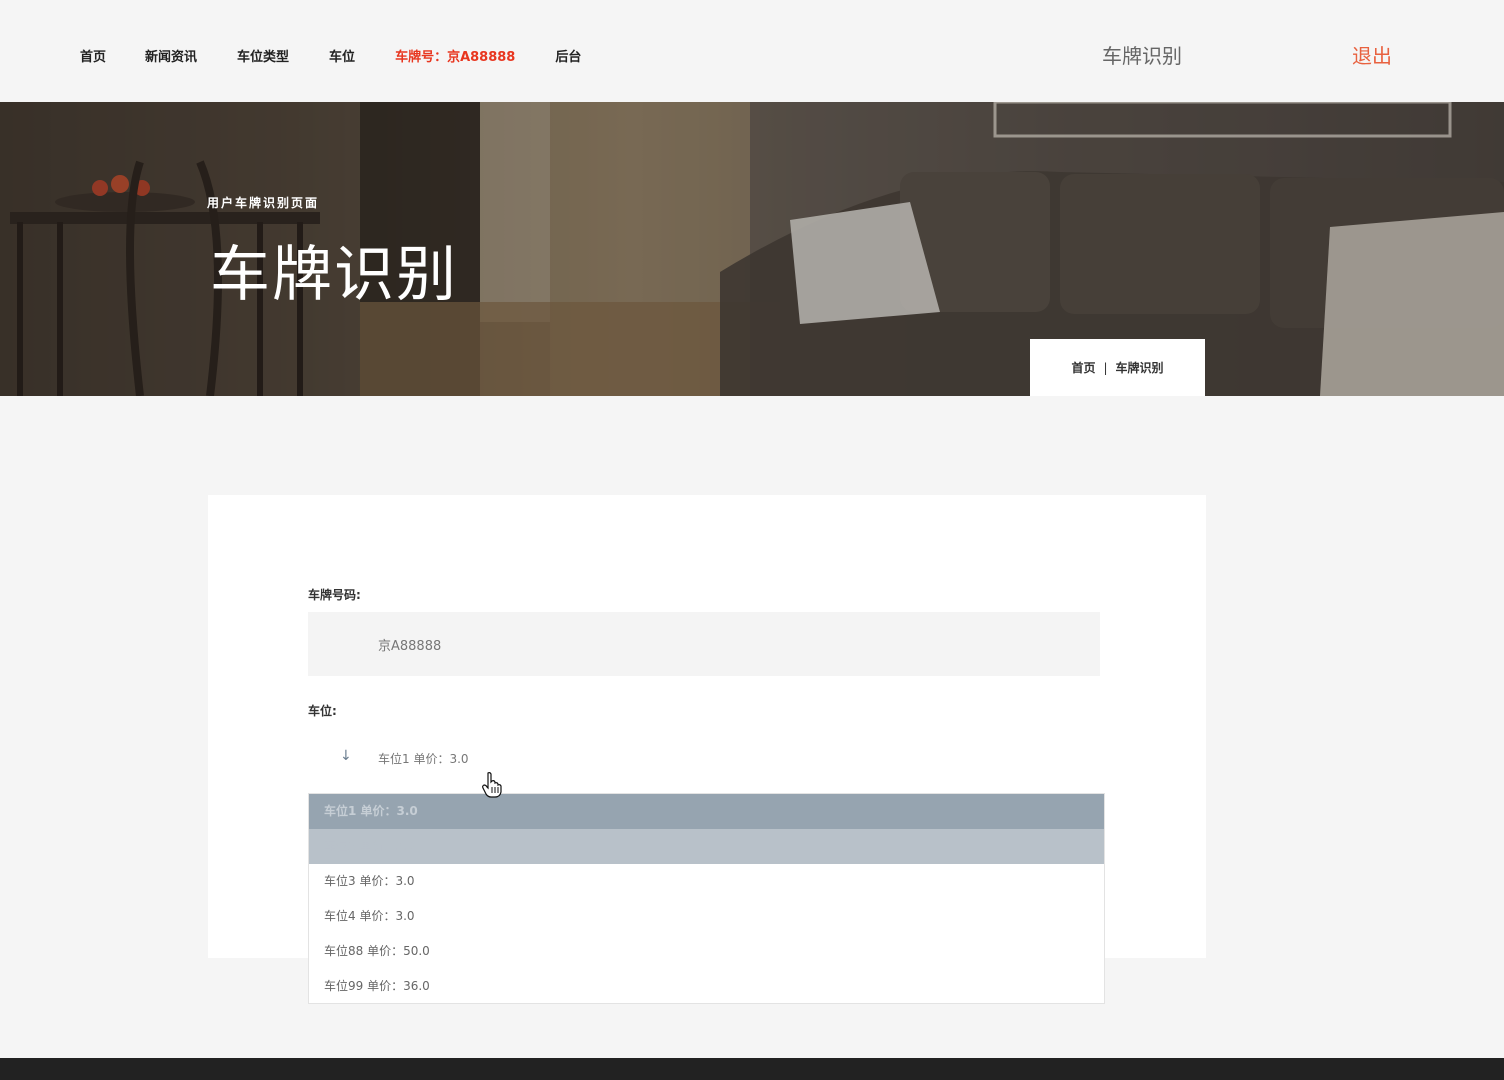 This screenshot has width=1504, height=1080. What do you see at coordinates (263, 55) in the screenshot?
I see `nav-item-space-type: 车位类型` at bounding box center [263, 55].